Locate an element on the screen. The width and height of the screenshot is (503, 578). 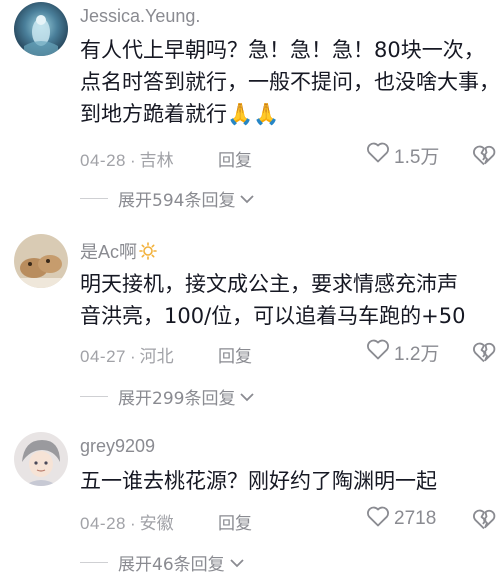
like-count: 1.5万 is located at coordinates (417, 157).